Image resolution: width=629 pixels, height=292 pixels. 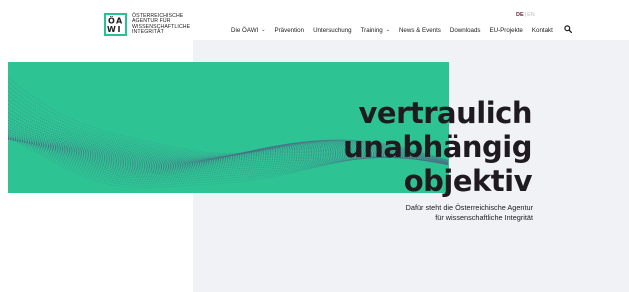 I want to click on nav-item-training: Training ⌄, so click(x=375, y=30).